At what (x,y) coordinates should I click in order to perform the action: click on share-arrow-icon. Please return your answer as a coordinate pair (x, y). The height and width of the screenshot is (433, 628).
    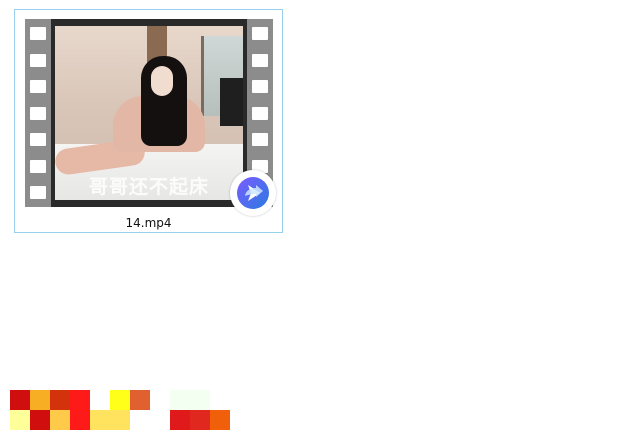
    Looking at the image, I should click on (253, 193).